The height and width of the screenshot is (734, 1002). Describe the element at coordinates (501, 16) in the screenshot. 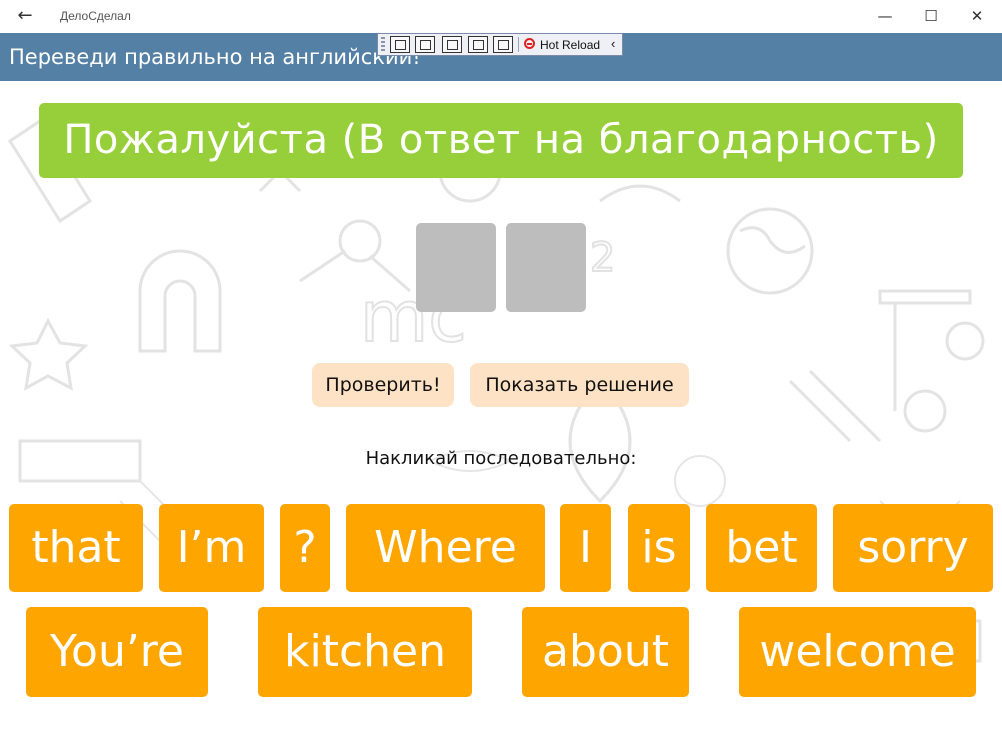

I see `title-bar: ← ДелоСделал — ☐ ✕` at that location.